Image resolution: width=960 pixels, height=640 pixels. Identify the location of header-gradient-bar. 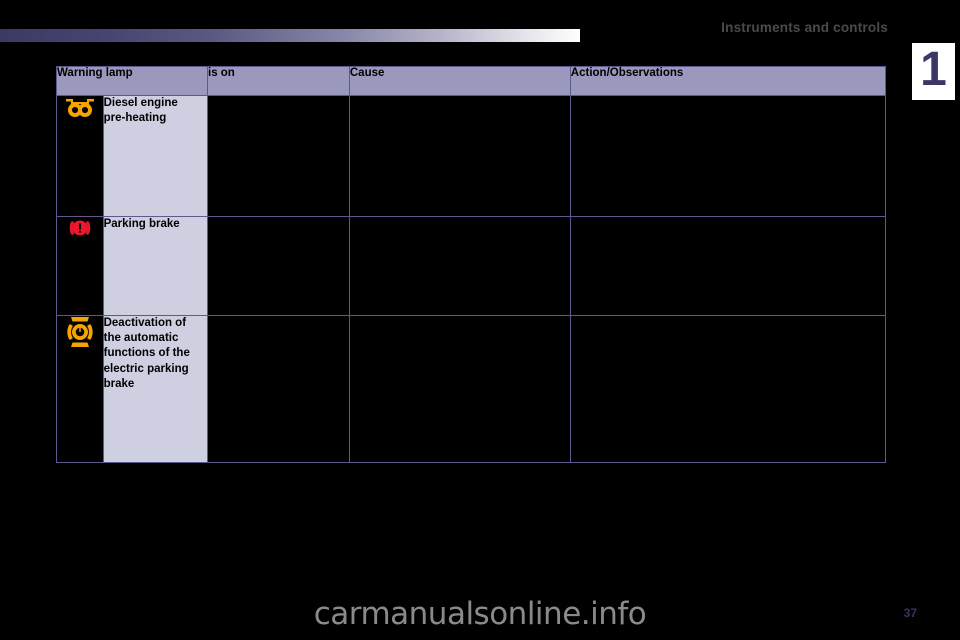
(290, 35).